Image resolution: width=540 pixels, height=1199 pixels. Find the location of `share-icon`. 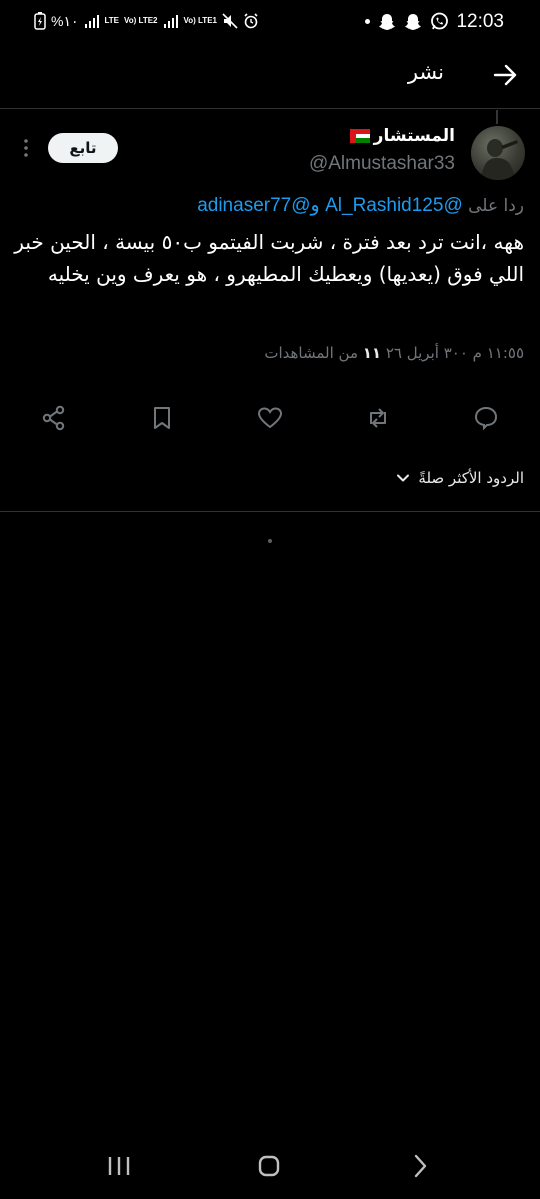

share-icon is located at coordinates (54, 418).